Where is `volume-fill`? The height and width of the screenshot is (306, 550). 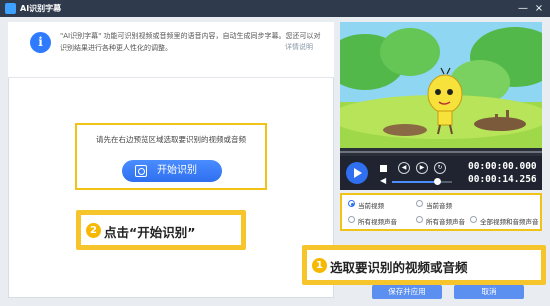
volume-fill is located at coordinates (414, 182).